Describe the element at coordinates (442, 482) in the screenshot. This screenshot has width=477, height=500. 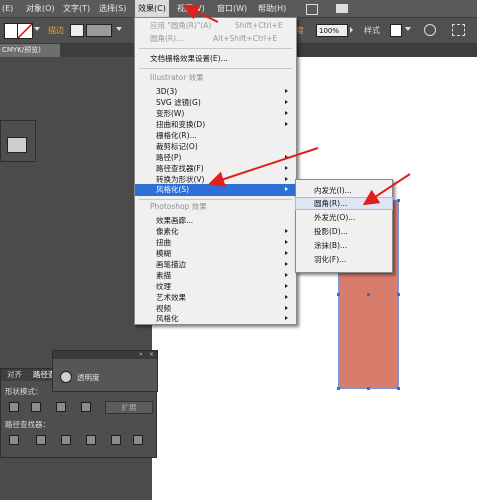
I see `watermark-logo: Bai 经验` at that location.